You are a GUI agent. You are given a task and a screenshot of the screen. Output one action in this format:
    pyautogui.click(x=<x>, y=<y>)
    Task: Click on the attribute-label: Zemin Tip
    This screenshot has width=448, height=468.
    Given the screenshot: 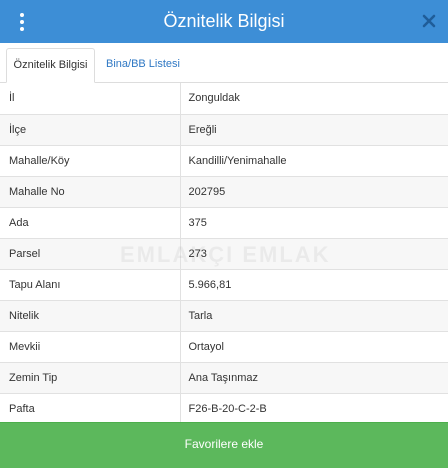 What is the action you would take?
    pyautogui.click(x=90, y=378)
    